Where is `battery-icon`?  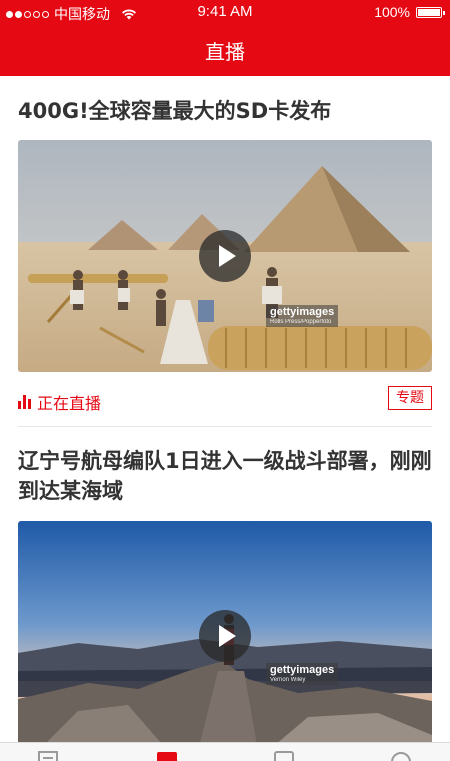
battery-icon is located at coordinates (430, 12).